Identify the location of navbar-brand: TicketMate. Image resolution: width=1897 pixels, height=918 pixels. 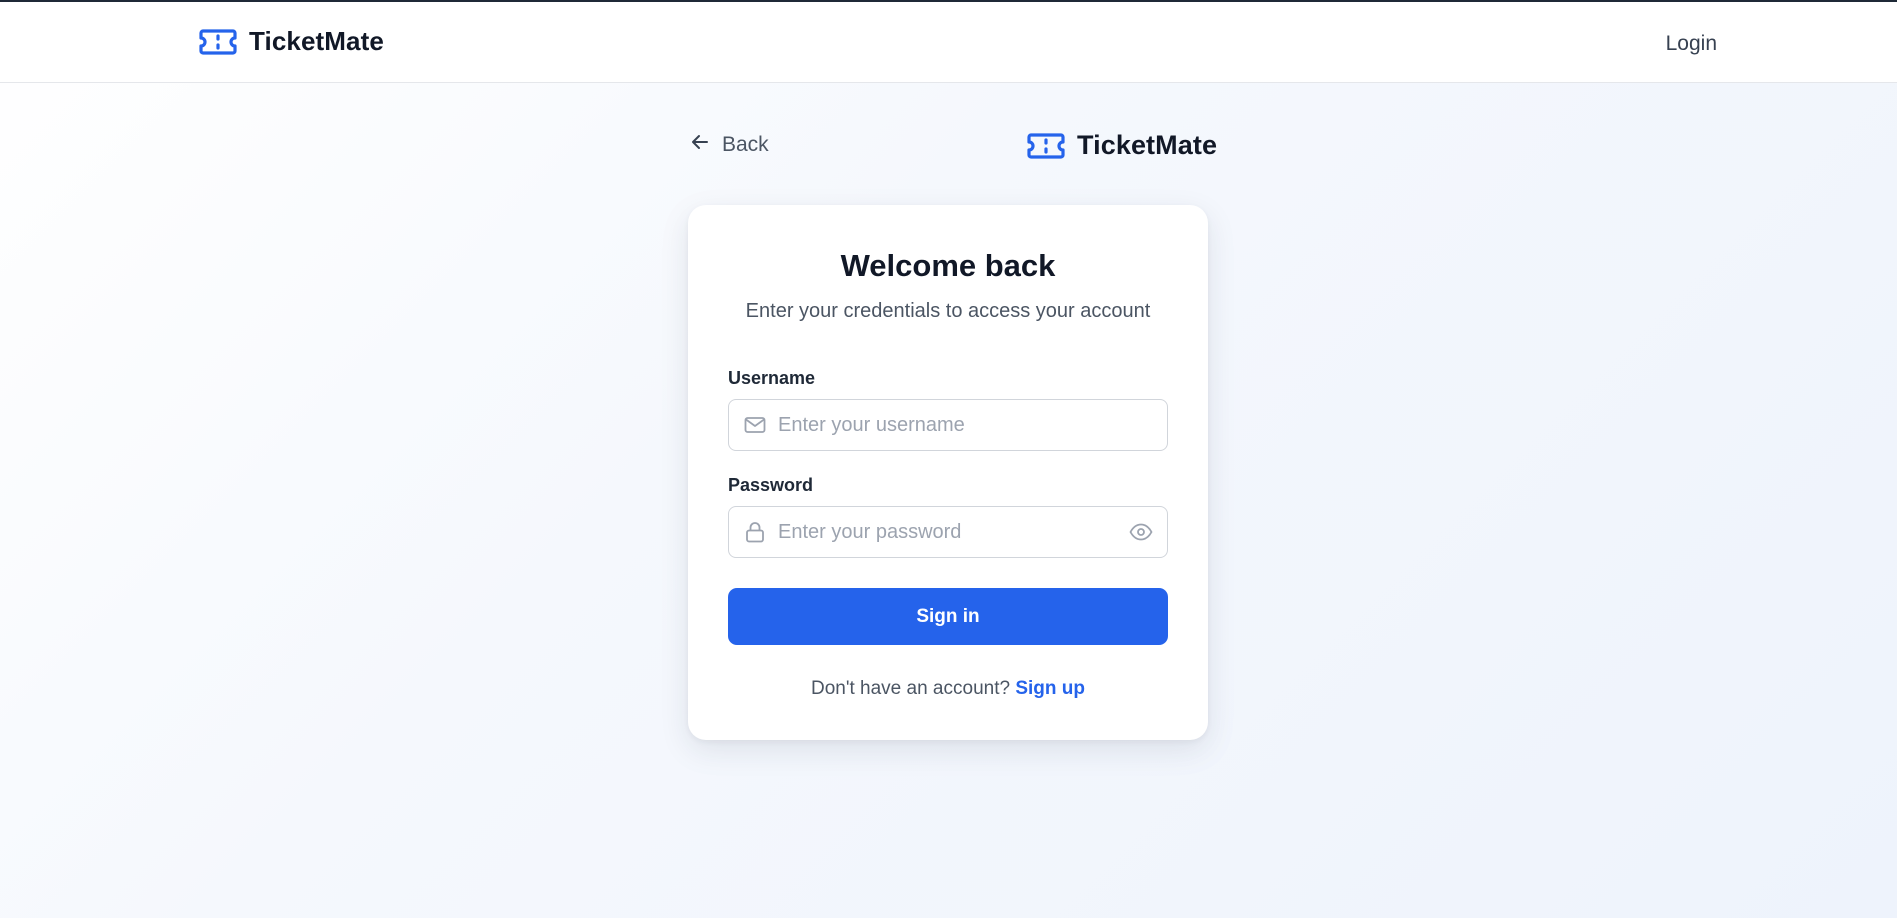
(291, 41).